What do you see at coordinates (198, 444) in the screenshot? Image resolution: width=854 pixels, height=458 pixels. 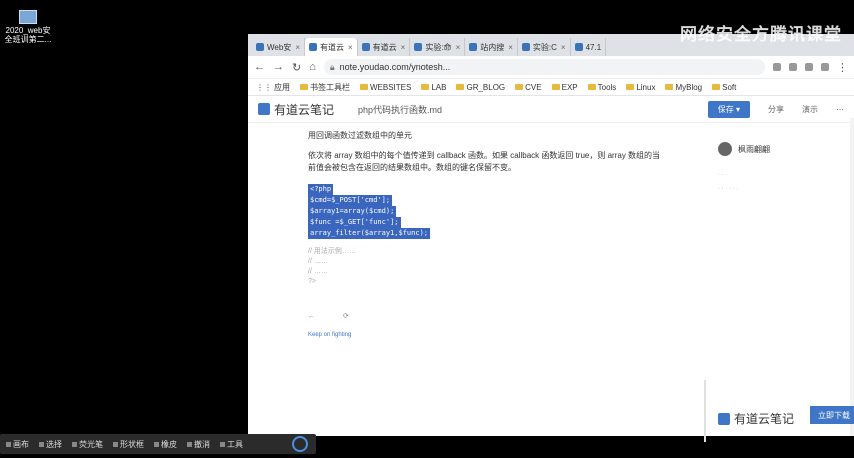 I see `tool-undo: 撤消` at bounding box center [198, 444].